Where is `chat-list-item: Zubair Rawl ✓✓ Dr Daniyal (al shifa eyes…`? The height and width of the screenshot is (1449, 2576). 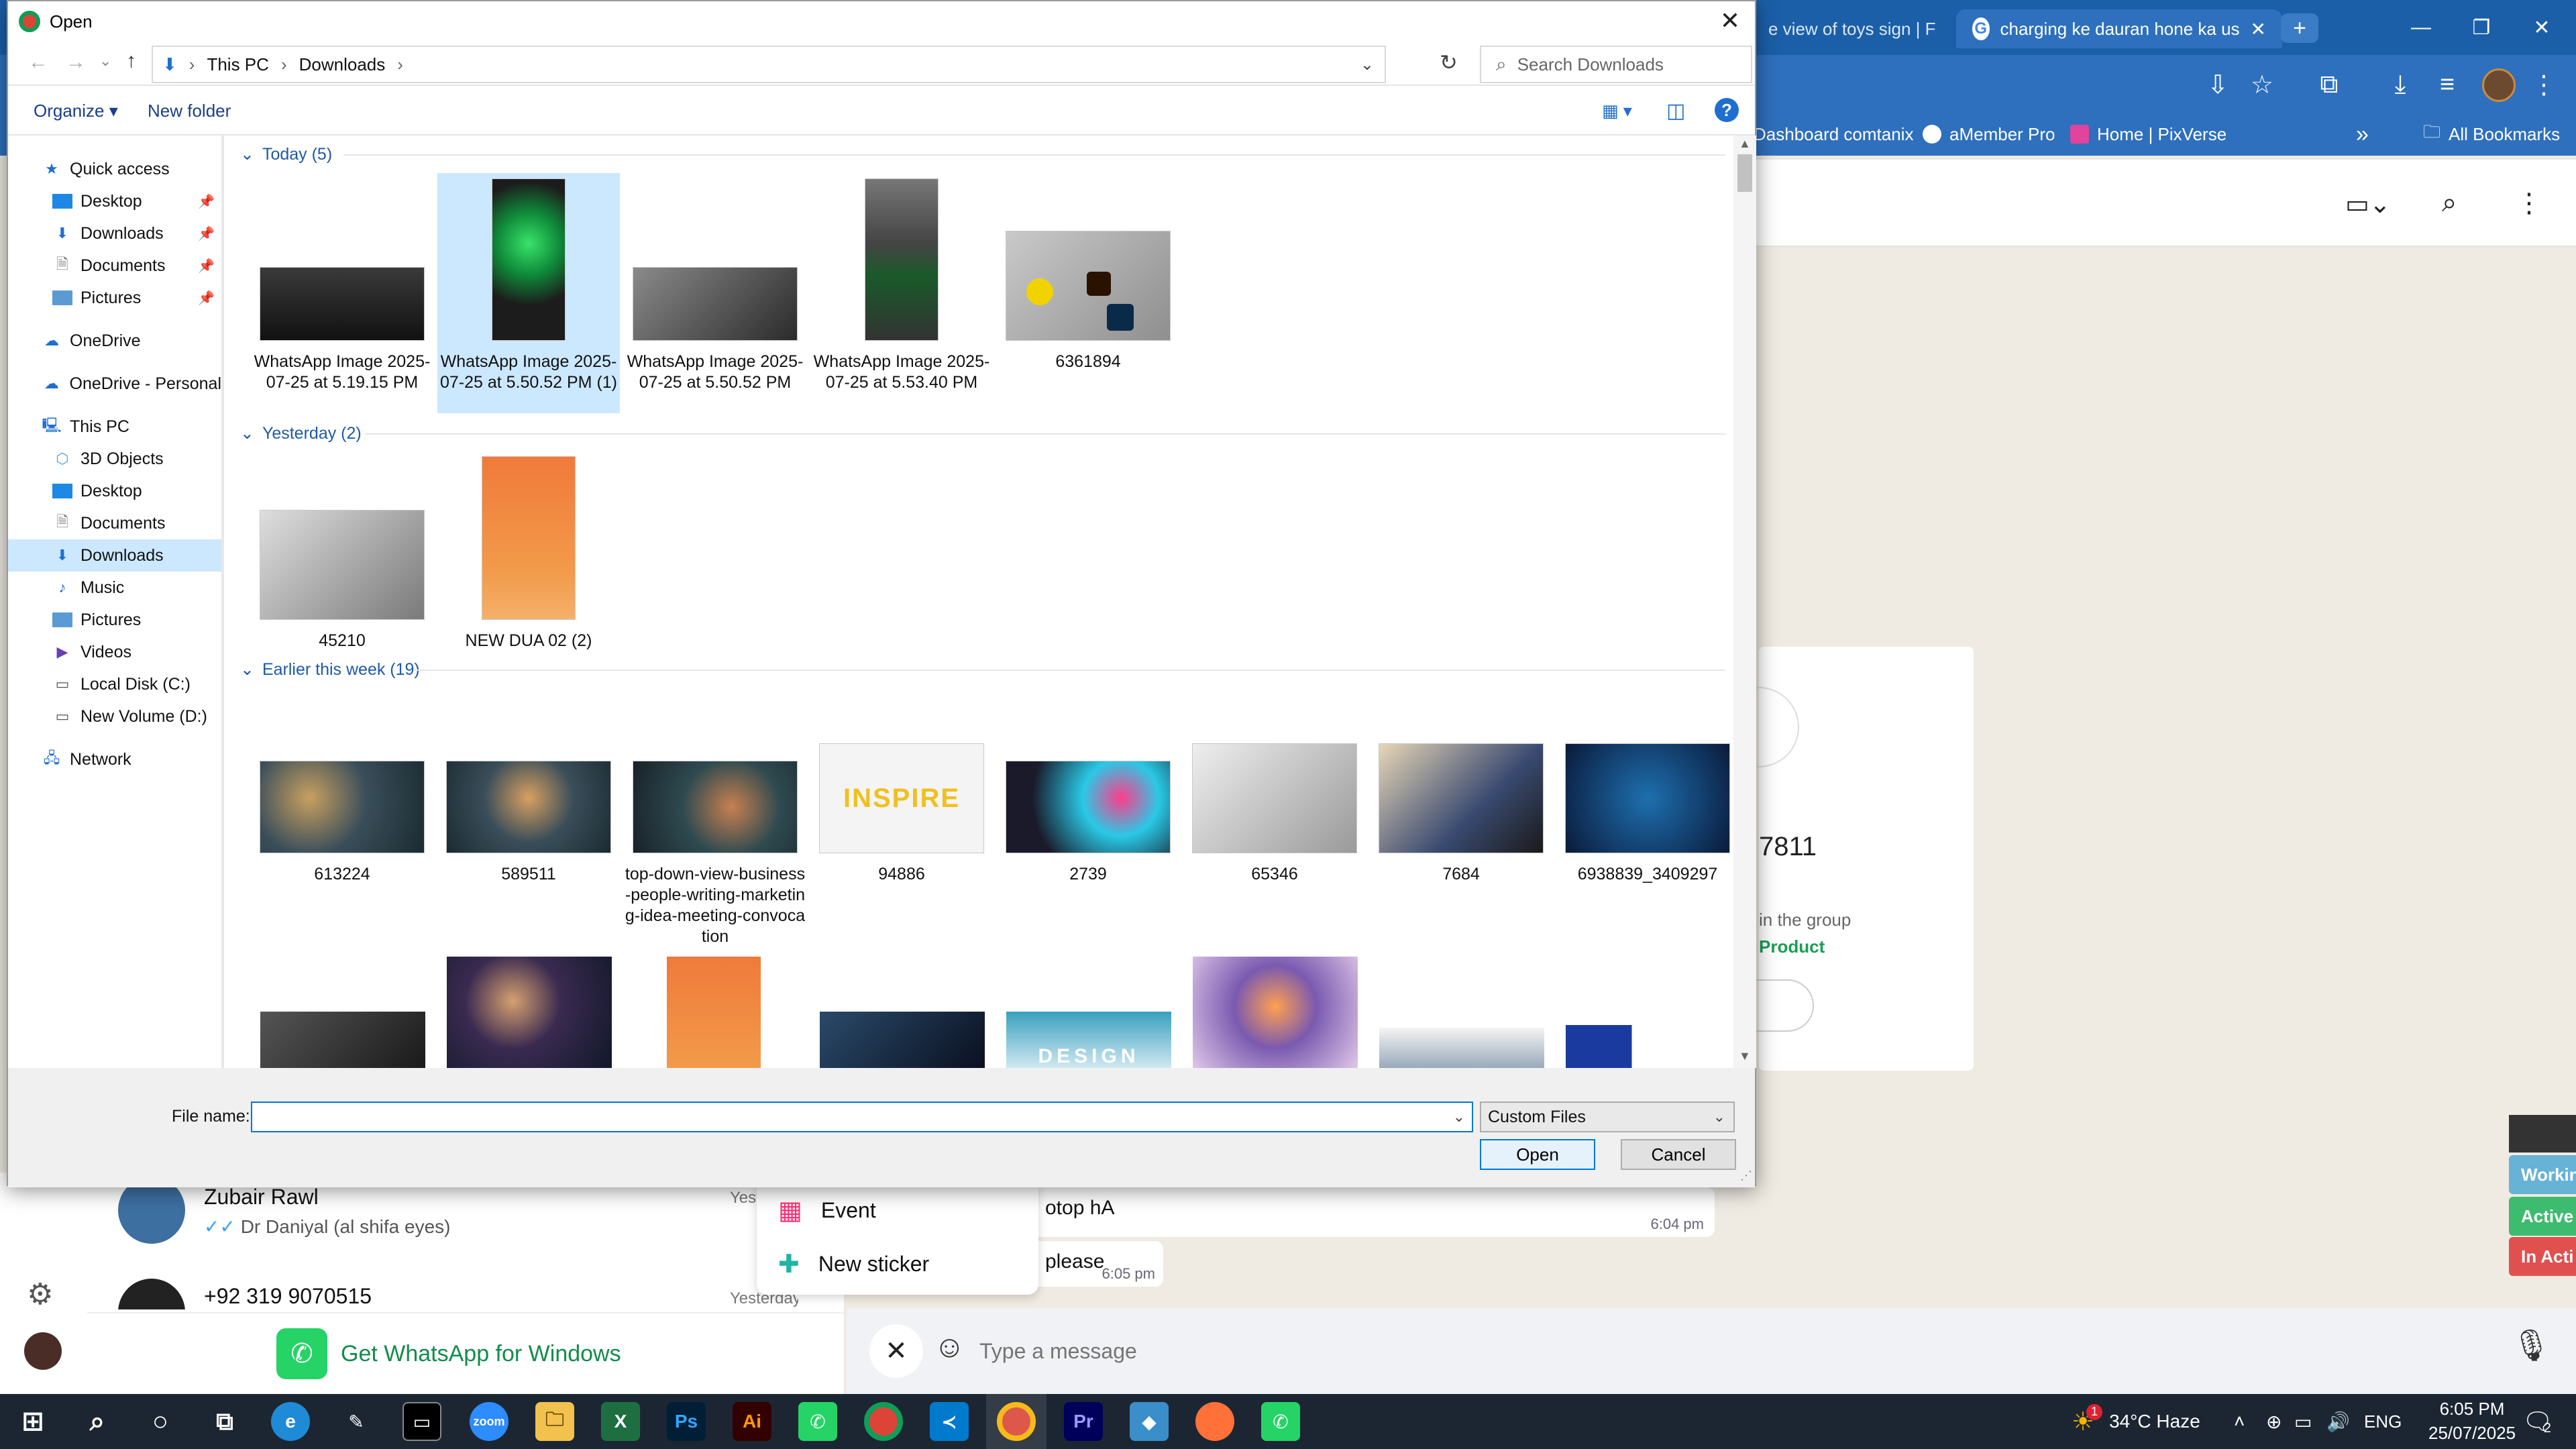 chat-list-item: Zubair Rawl ✓✓ Dr Daniyal (al shifa eyes… is located at coordinates (442, 1213).